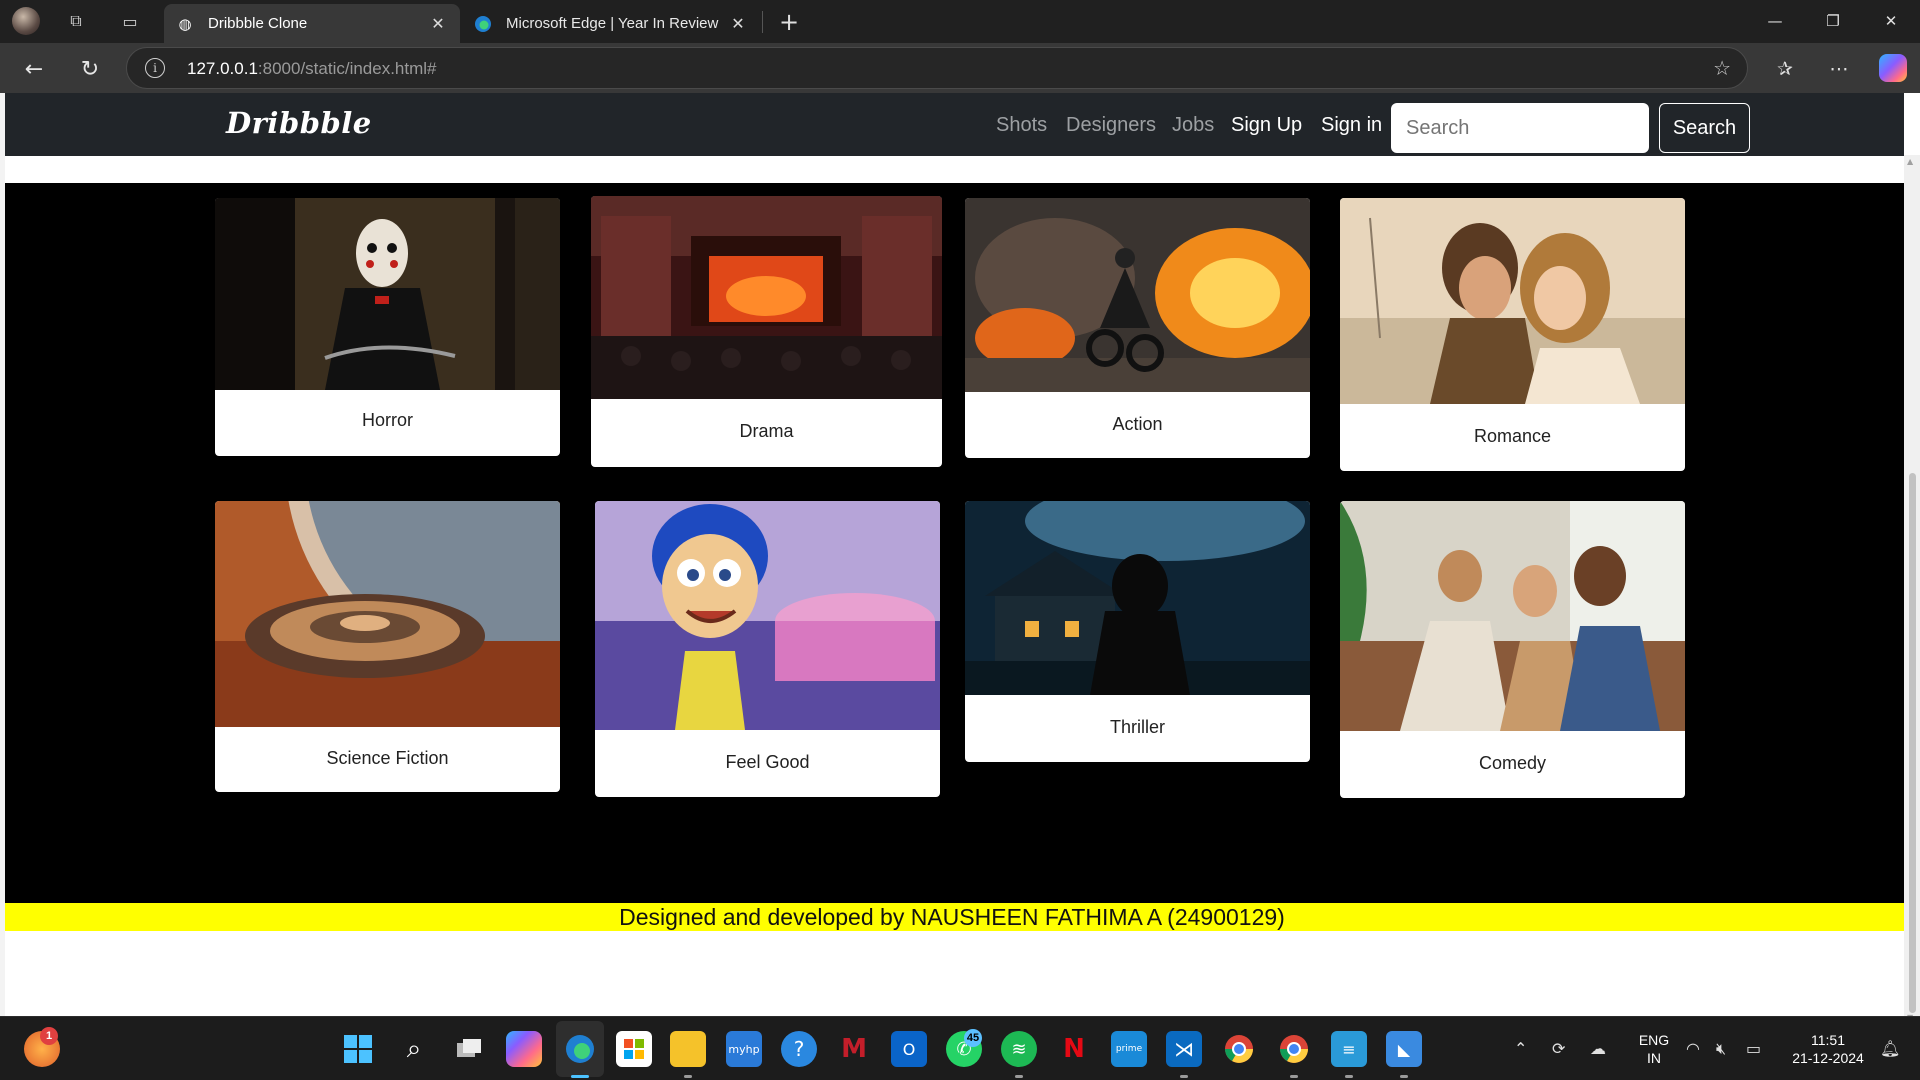  What do you see at coordinates (937, 68) in the screenshot?
I see `address-bar: i 127.0.0.1:8000/static/index.html# ☆` at bounding box center [937, 68].